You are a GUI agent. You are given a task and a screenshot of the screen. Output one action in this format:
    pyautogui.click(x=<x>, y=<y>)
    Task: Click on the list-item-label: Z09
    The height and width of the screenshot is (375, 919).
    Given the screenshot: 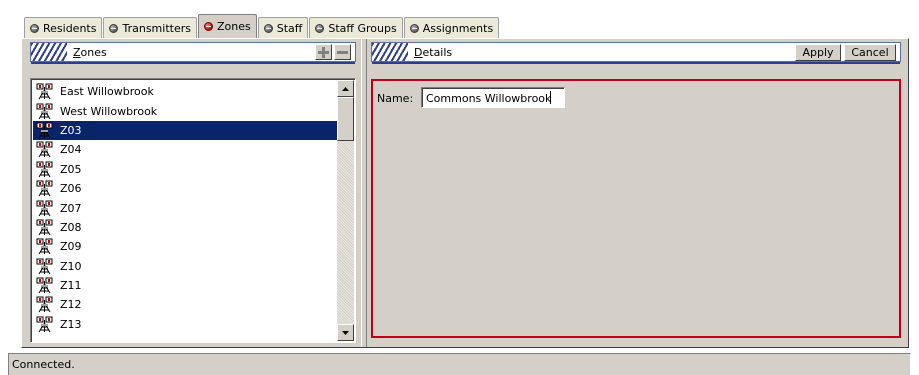 What is the action you would take?
    pyautogui.click(x=71, y=247)
    